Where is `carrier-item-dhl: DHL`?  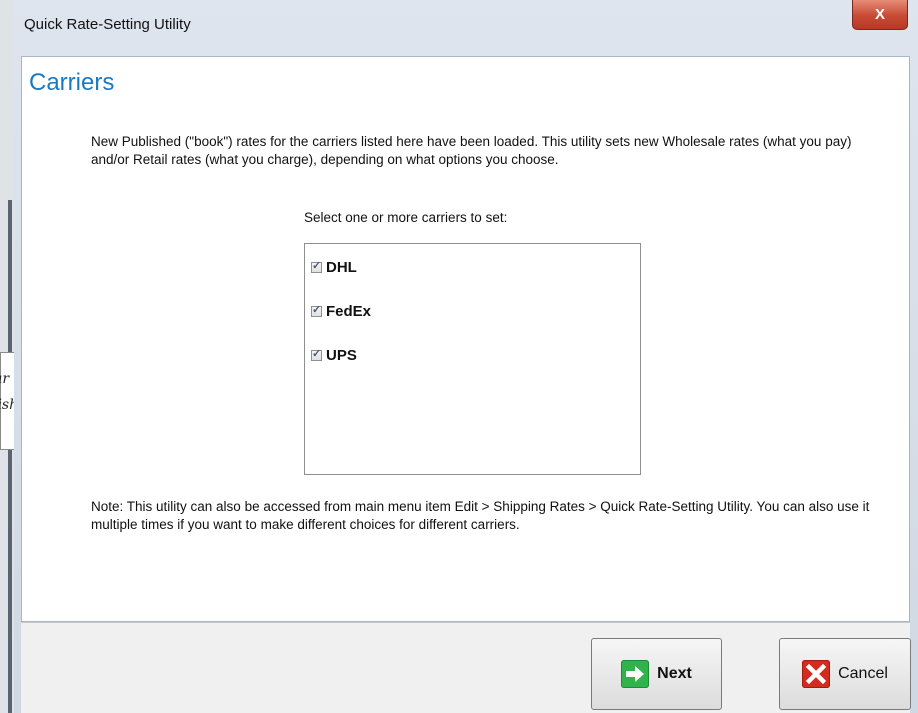 carrier-item-dhl: DHL is located at coordinates (334, 267).